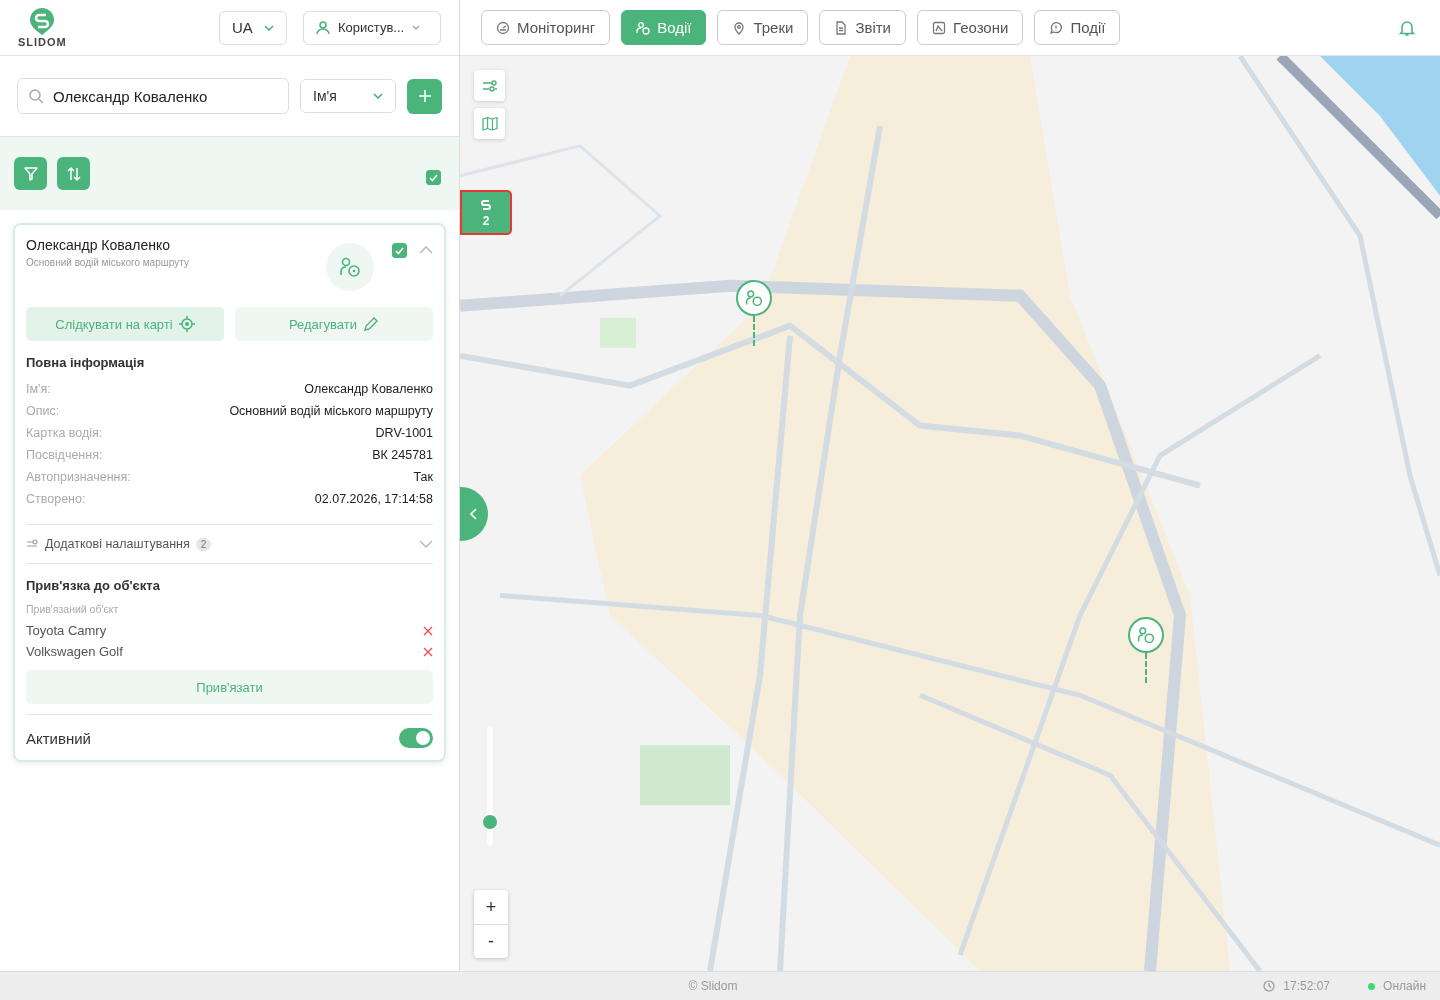 Image resolution: width=1440 pixels, height=1000 pixels. What do you see at coordinates (1056, 27) in the screenshot?
I see `chat-icon` at bounding box center [1056, 27].